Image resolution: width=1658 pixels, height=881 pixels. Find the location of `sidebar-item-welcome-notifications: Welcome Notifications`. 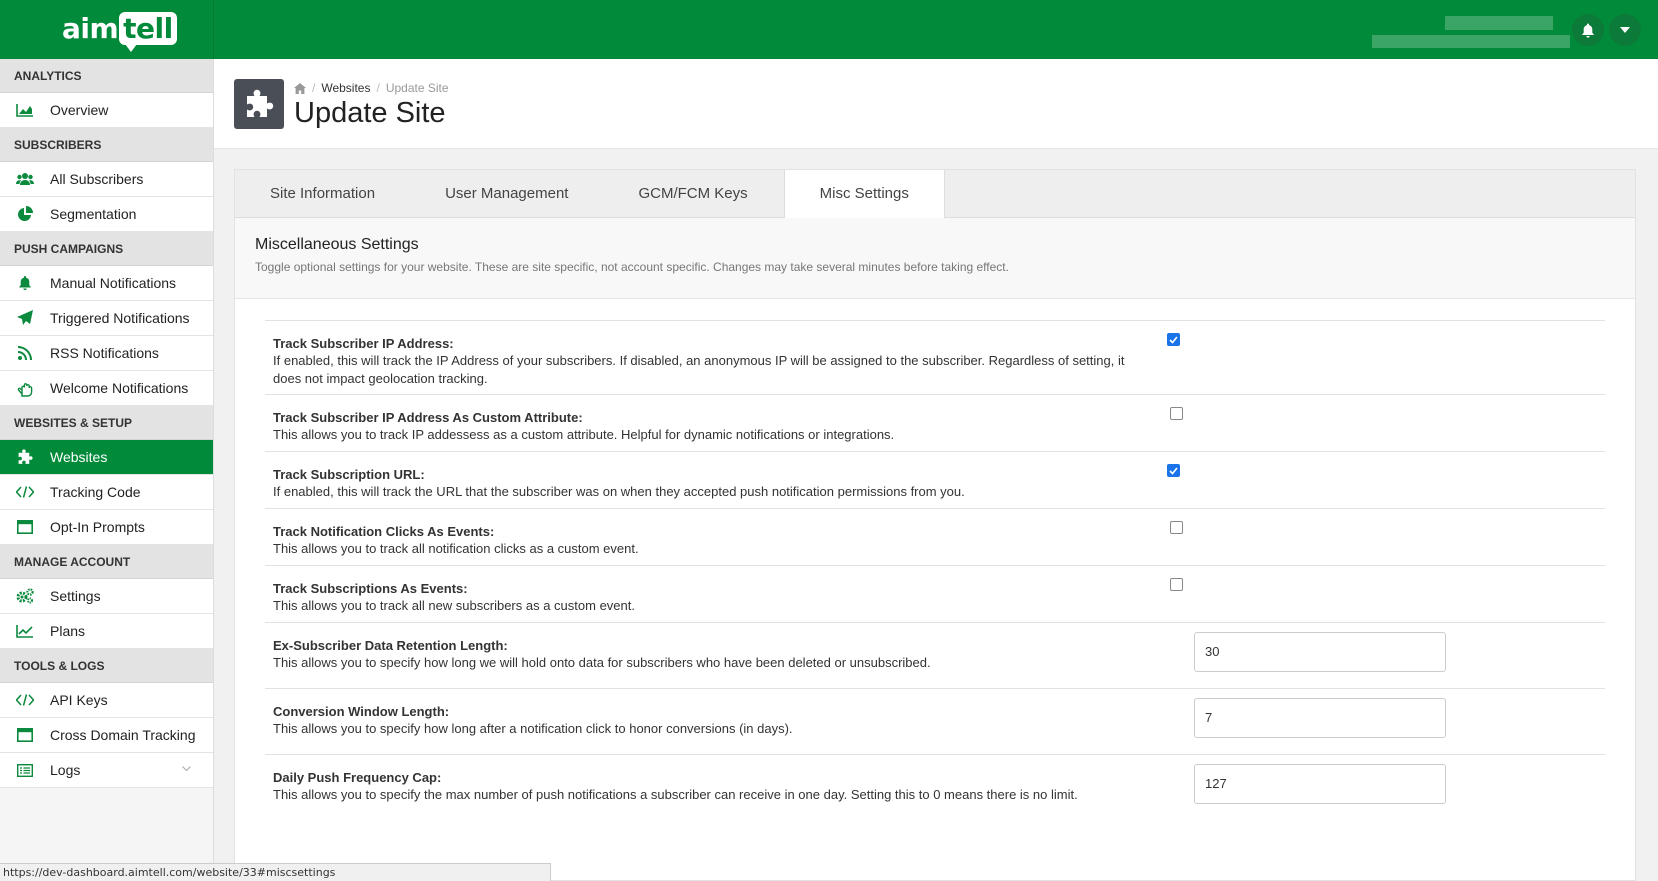

sidebar-item-welcome-notifications: Welcome Notifications is located at coordinates (106, 388).